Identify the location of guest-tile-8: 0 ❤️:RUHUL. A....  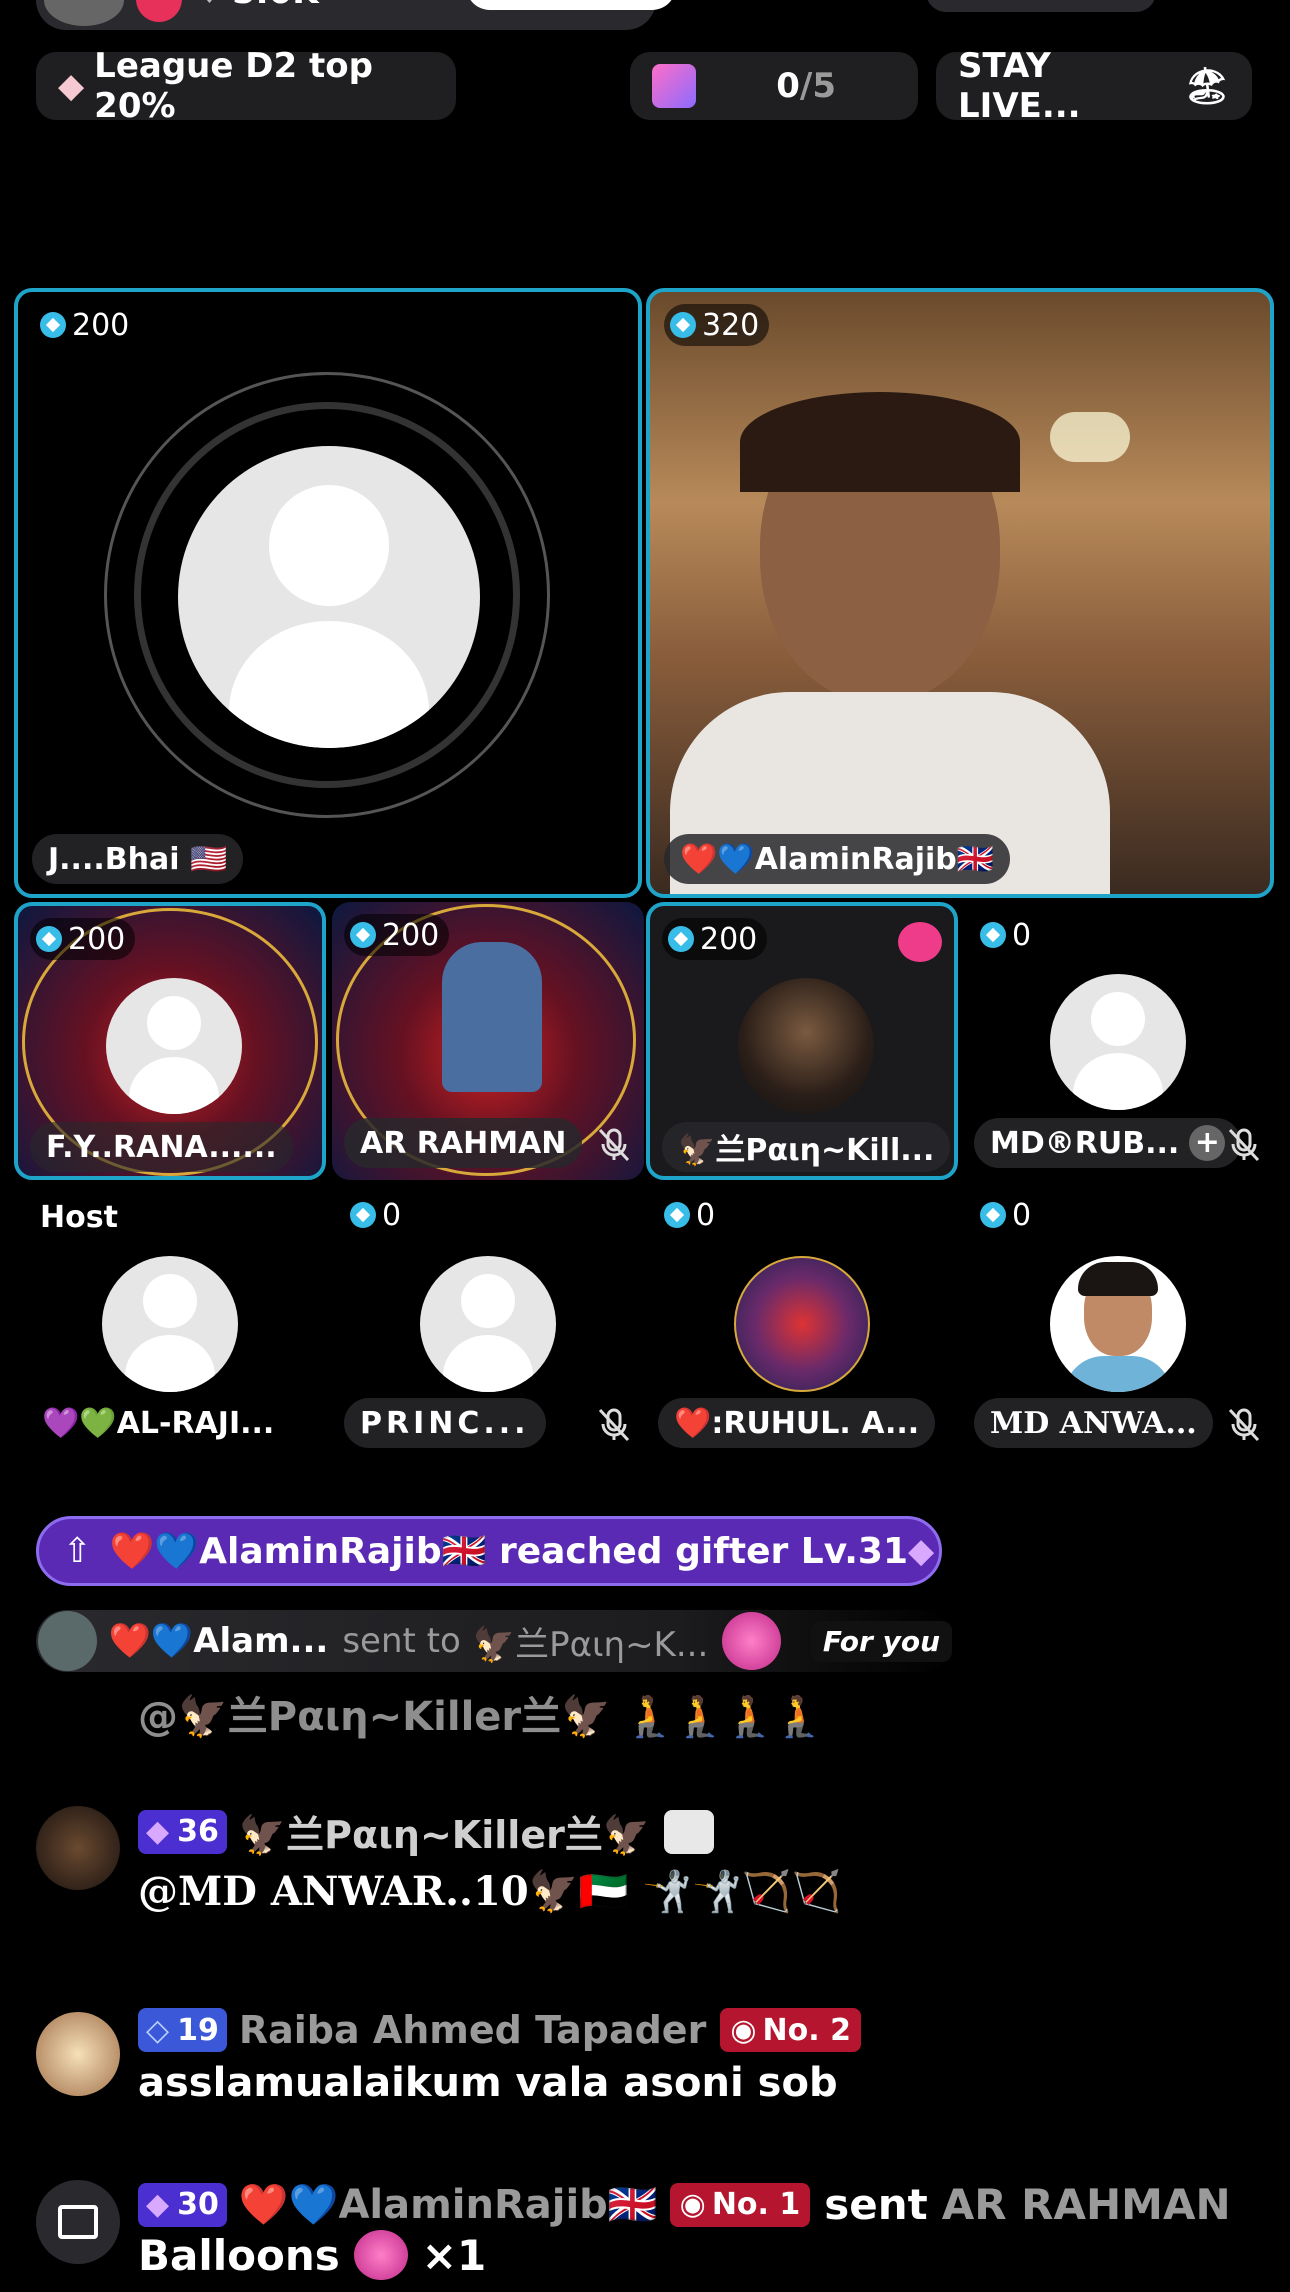
(802, 1321).